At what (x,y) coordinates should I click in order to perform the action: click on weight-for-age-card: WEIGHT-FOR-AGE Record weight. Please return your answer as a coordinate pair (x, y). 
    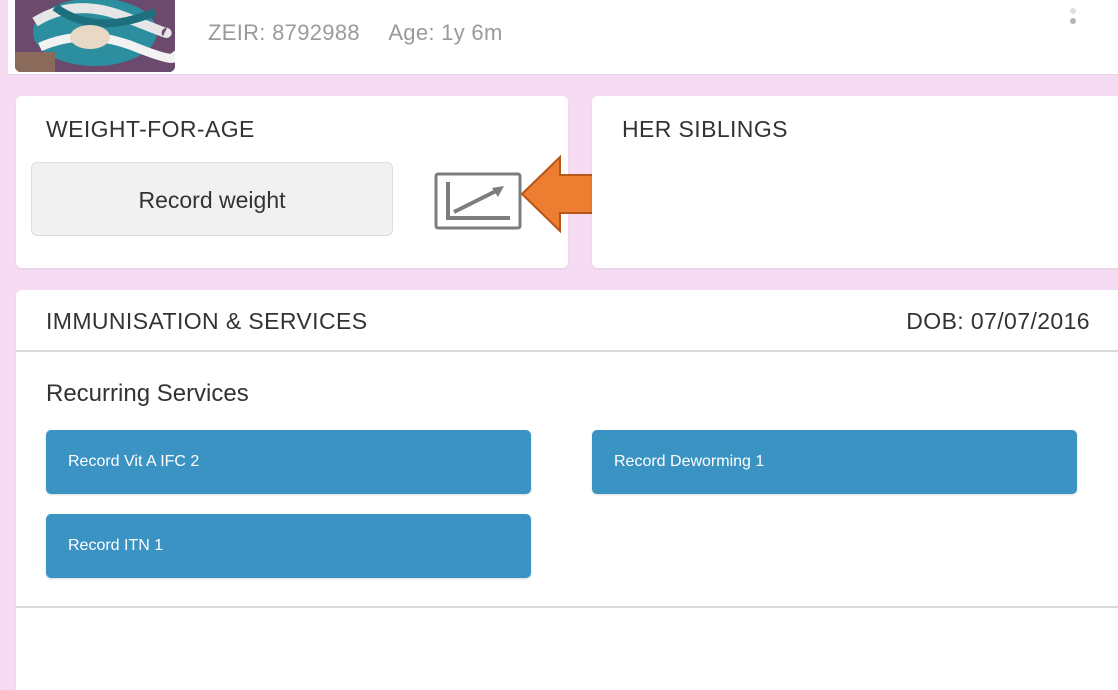
    Looking at the image, I should click on (292, 182).